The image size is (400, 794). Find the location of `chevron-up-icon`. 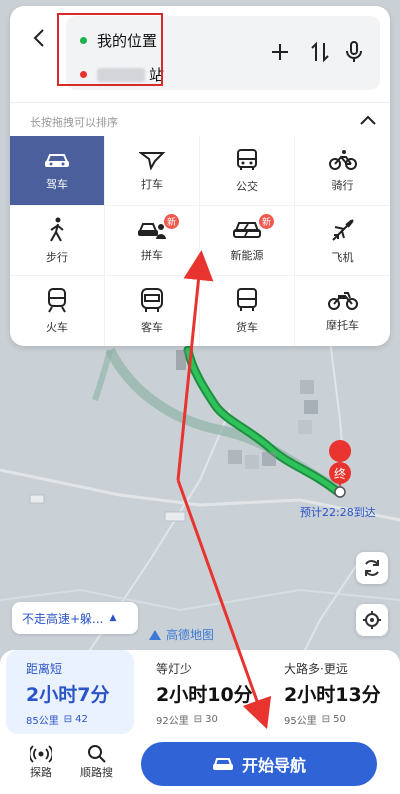

chevron-up-icon is located at coordinates (368, 120).